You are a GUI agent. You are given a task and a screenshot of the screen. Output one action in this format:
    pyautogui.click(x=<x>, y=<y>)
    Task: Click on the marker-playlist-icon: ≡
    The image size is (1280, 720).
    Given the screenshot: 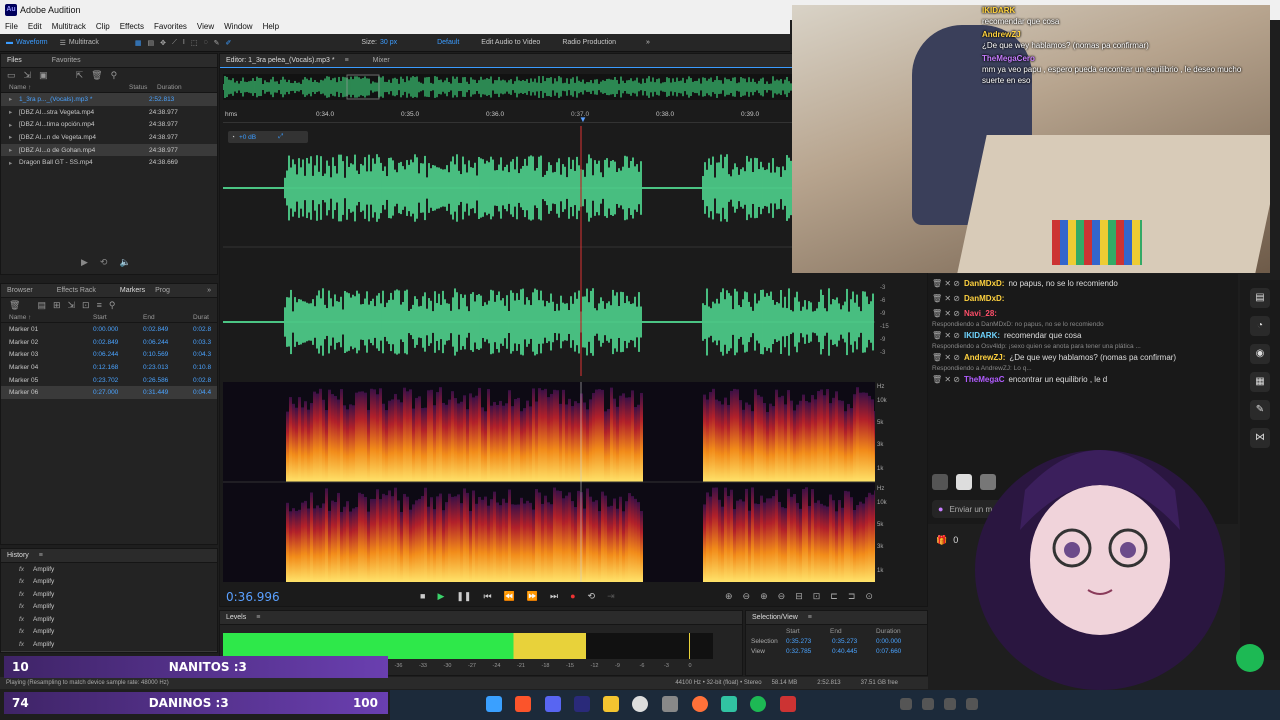 What is the action you would take?
    pyautogui.click(x=99, y=305)
    